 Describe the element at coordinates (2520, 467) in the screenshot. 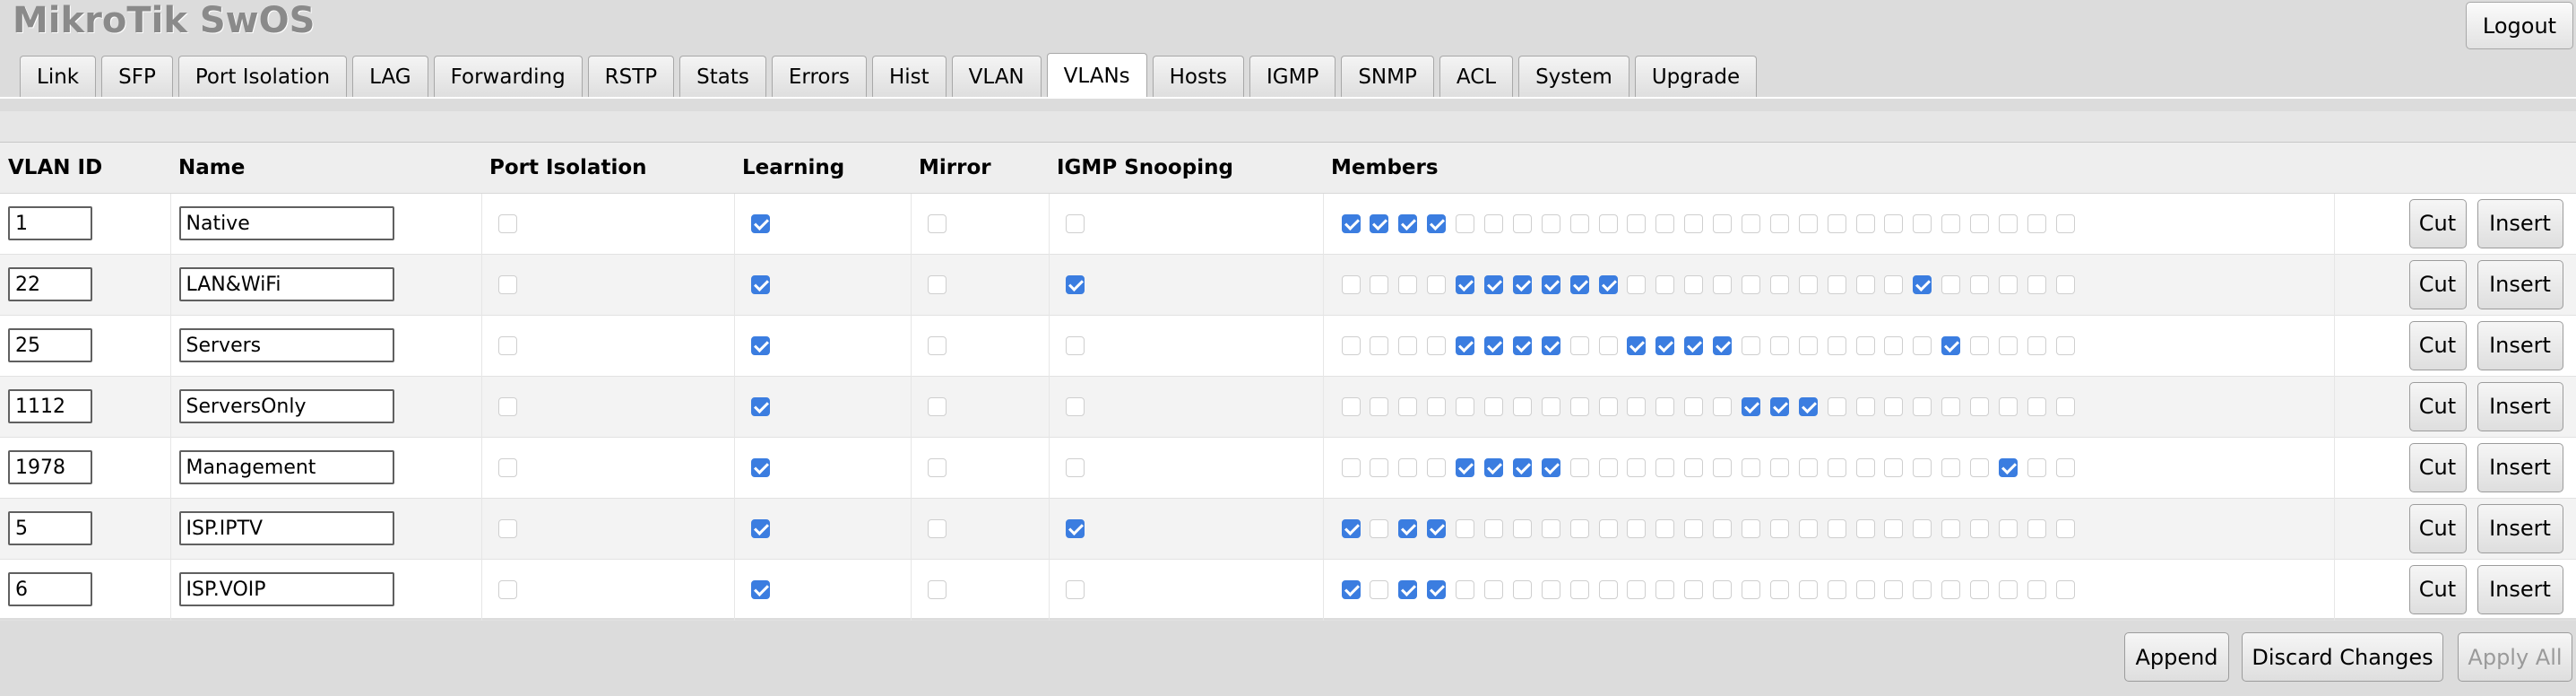

I see `insert-button: Insert` at that location.